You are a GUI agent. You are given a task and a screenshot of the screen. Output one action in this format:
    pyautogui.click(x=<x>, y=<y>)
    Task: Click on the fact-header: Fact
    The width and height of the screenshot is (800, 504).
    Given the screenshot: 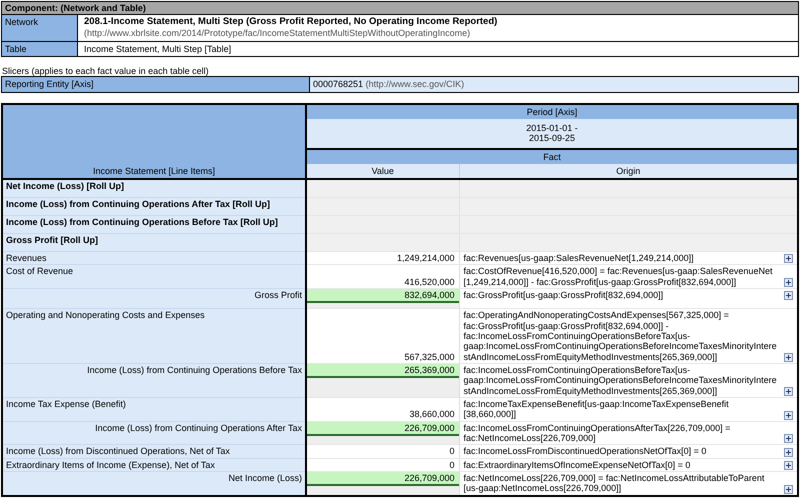 What is the action you would take?
    pyautogui.click(x=552, y=156)
    